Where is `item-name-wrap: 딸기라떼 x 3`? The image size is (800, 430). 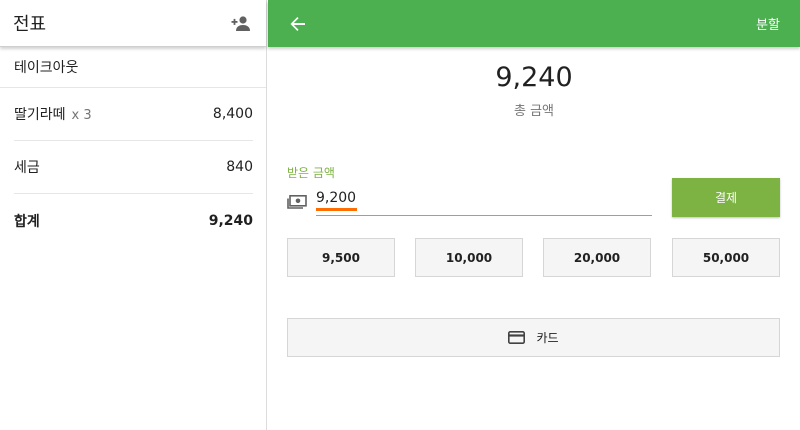
item-name-wrap: 딸기라떼 x 3 is located at coordinates (53, 114).